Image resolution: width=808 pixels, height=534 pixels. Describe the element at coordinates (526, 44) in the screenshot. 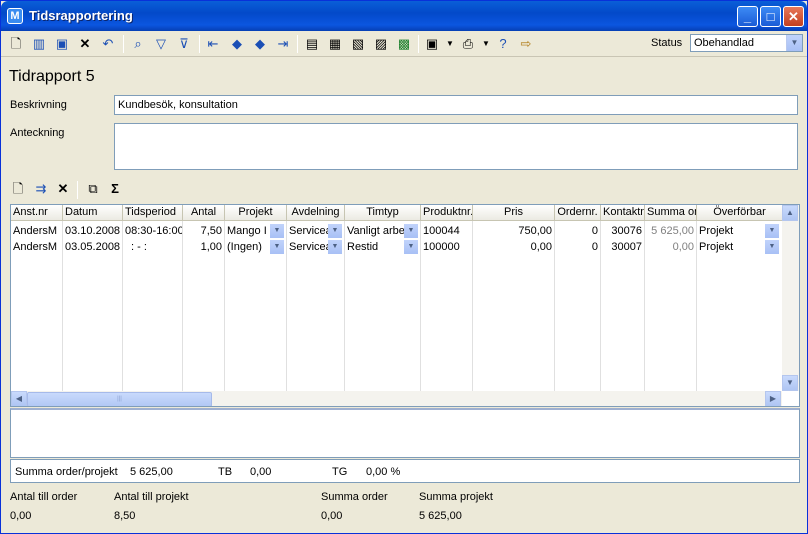

I see `exit-icon: ⇨` at that location.